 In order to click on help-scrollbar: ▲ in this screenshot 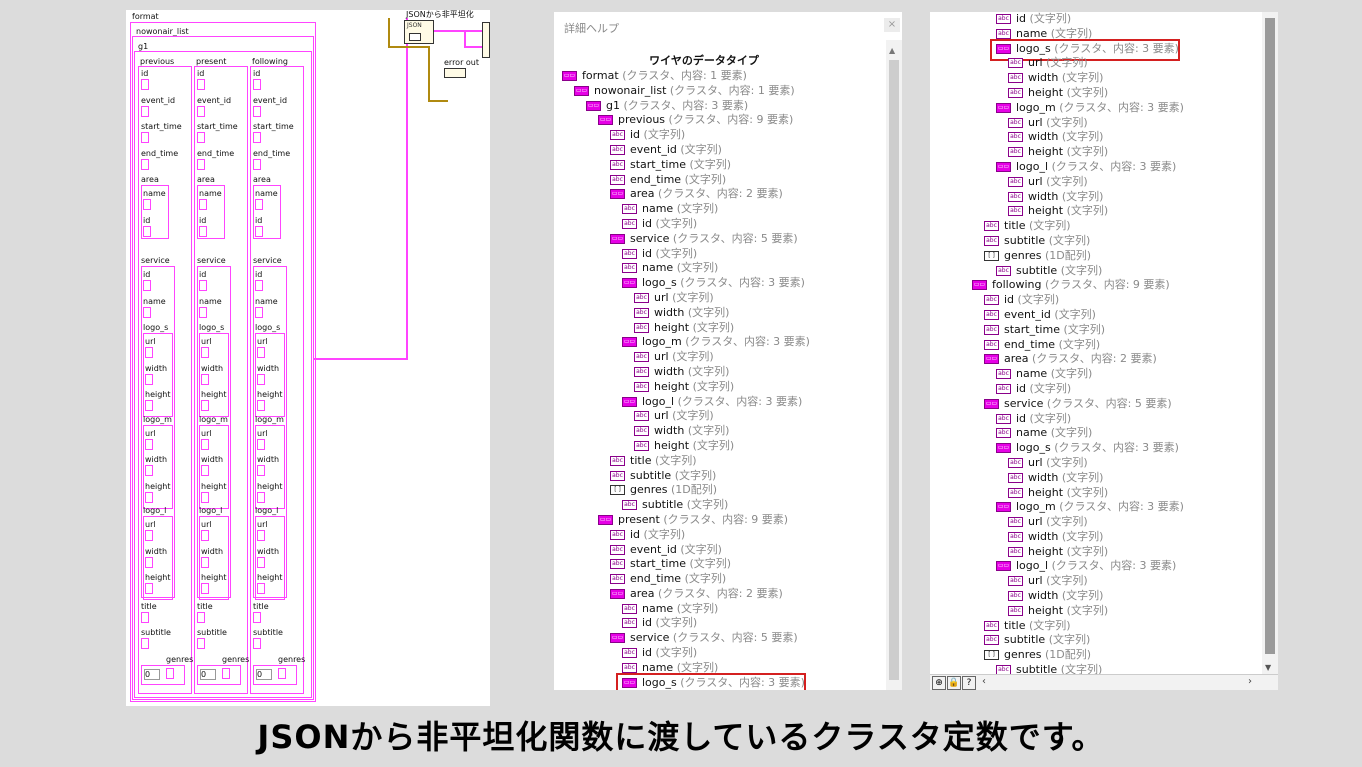, I will do `click(894, 365)`.